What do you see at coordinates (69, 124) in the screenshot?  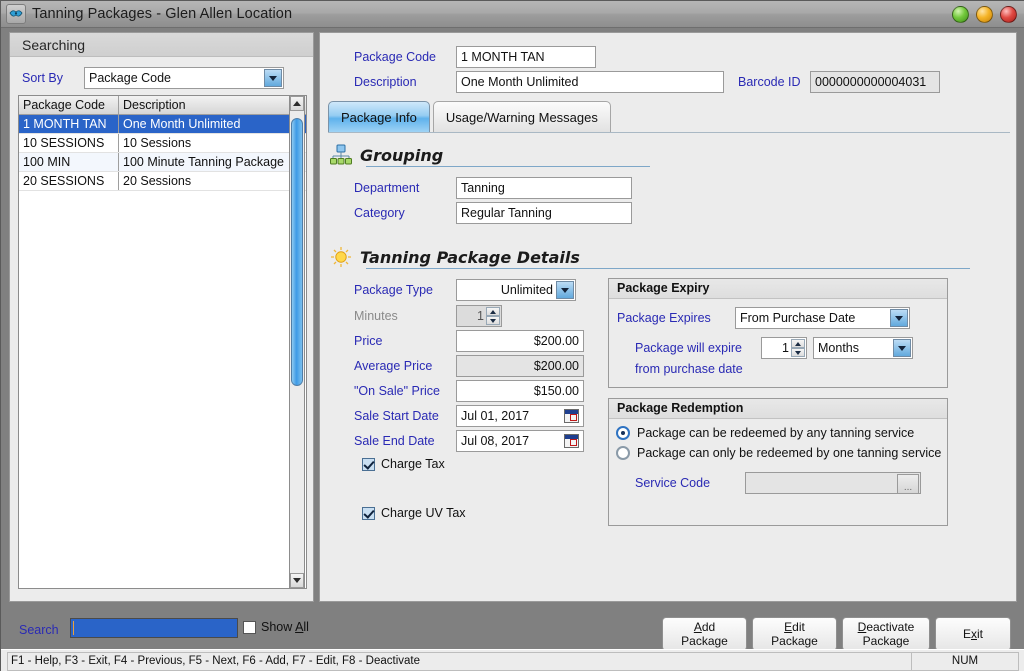 I see `cell-package-code: 1 MONTH TAN` at bounding box center [69, 124].